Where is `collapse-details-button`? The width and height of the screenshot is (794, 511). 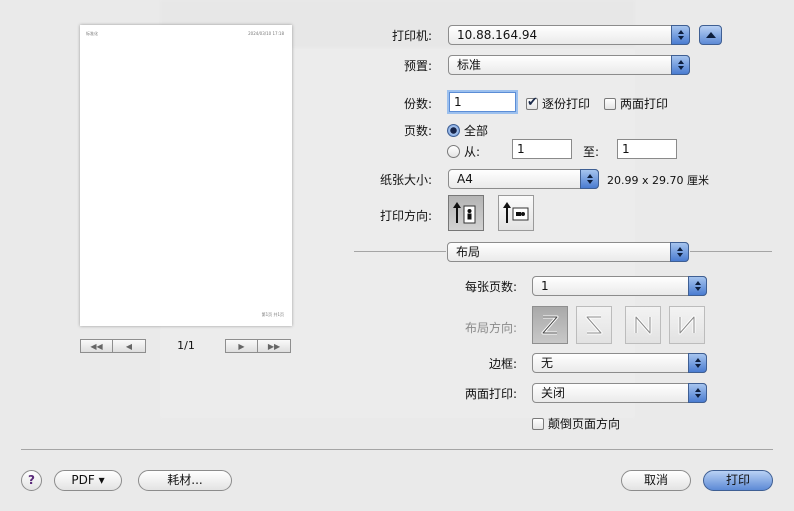
collapse-details-button is located at coordinates (710, 35).